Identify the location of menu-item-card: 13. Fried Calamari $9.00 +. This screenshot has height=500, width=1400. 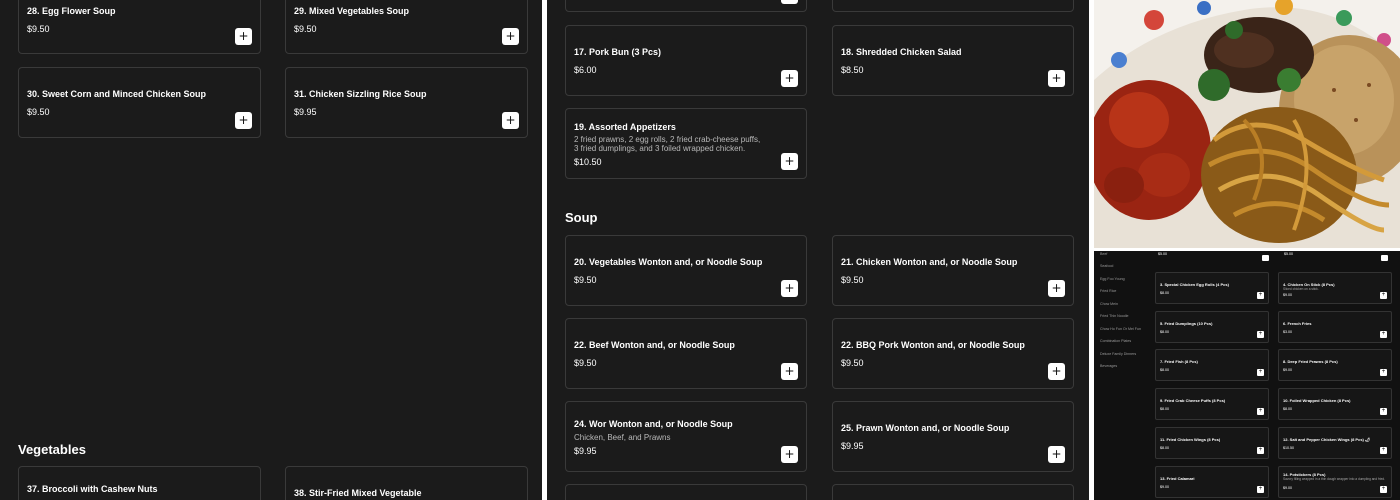
(1212, 482).